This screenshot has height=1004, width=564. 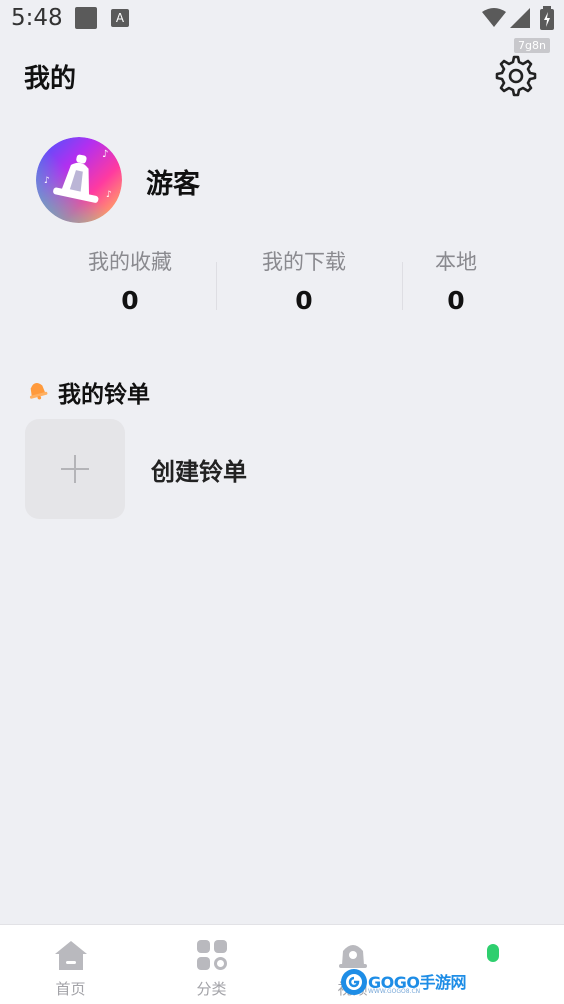 I want to click on watermark-sub: WWW.GOGO8.CN, so click(x=394, y=991).